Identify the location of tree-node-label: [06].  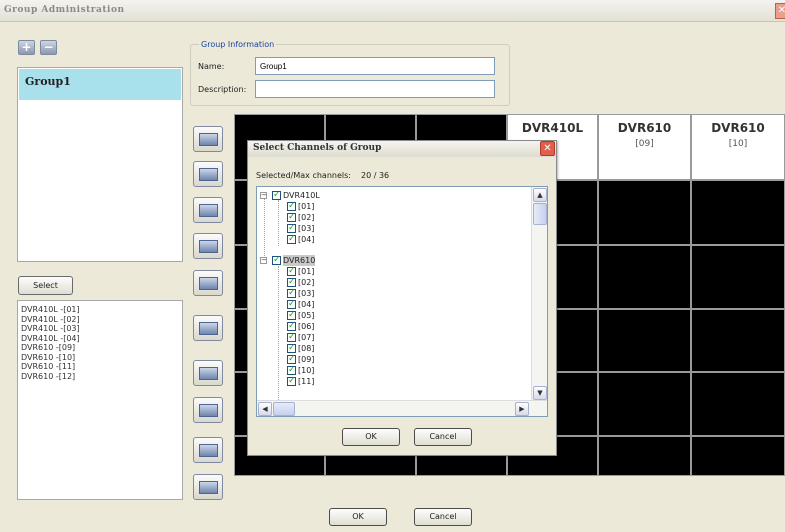
(306, 326).